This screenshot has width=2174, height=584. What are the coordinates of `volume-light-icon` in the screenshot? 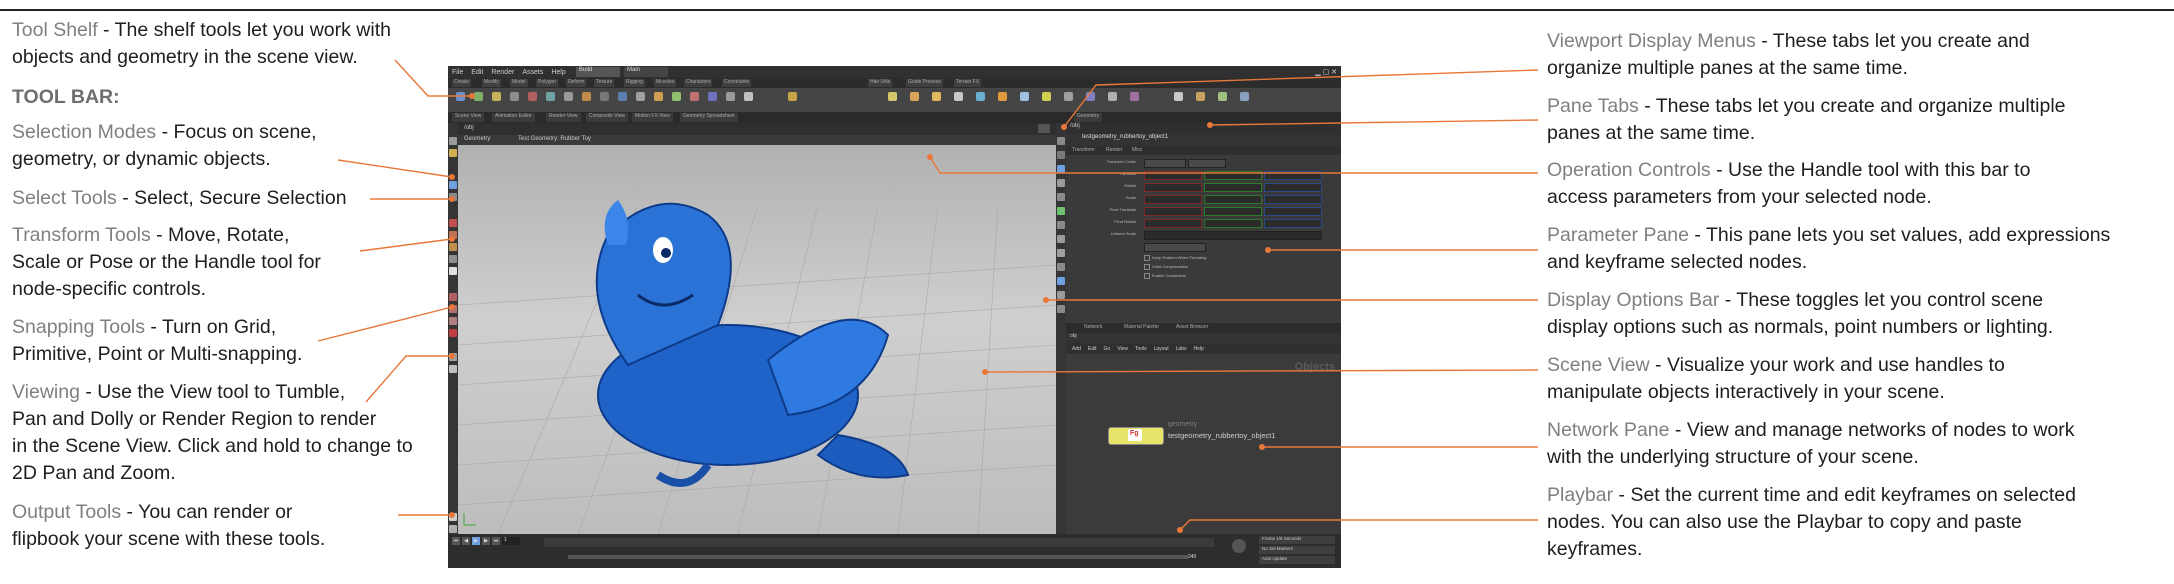 It's located at (980, 96).